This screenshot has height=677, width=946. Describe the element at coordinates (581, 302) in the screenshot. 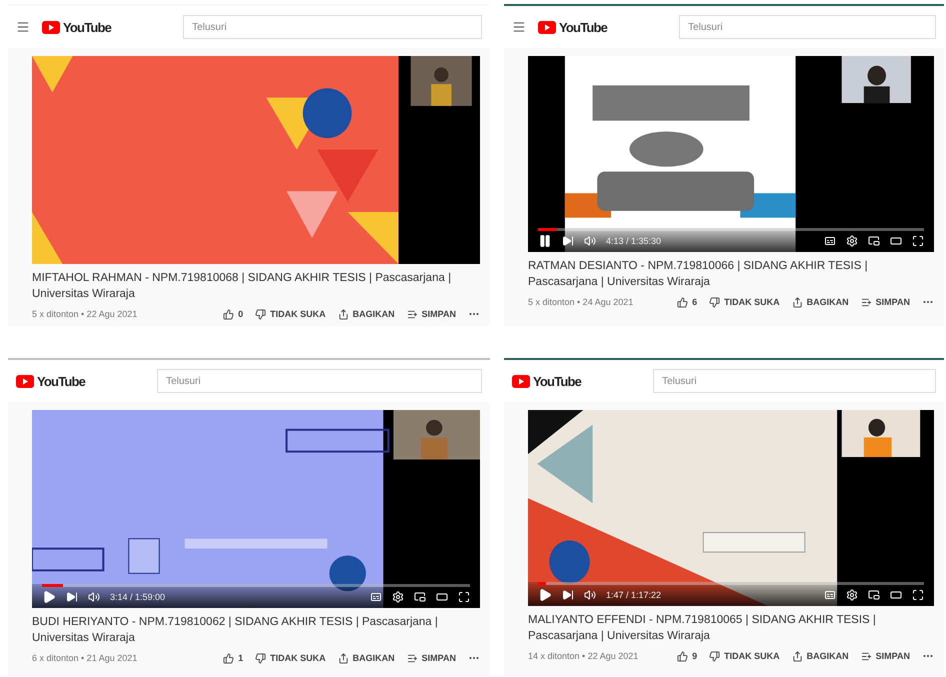

I see `view-count: 5 x ditonton • 24 Agu 2021` at that location.